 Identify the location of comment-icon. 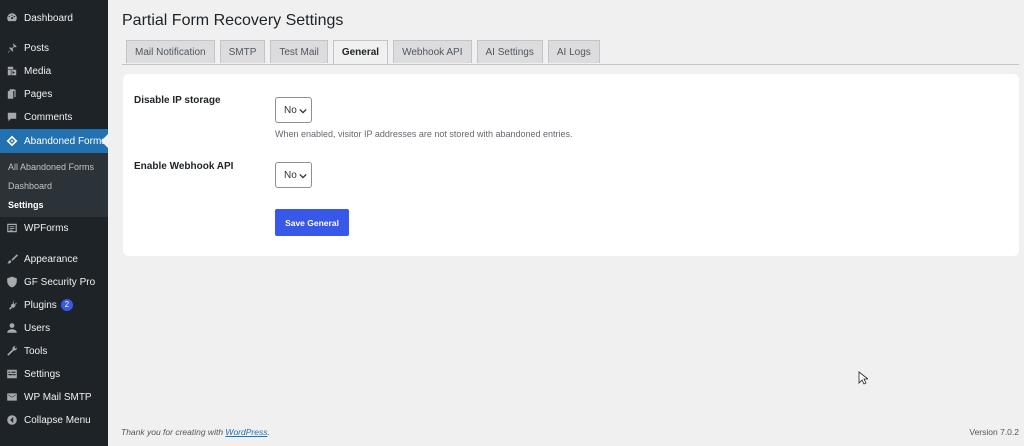
(12, 117).